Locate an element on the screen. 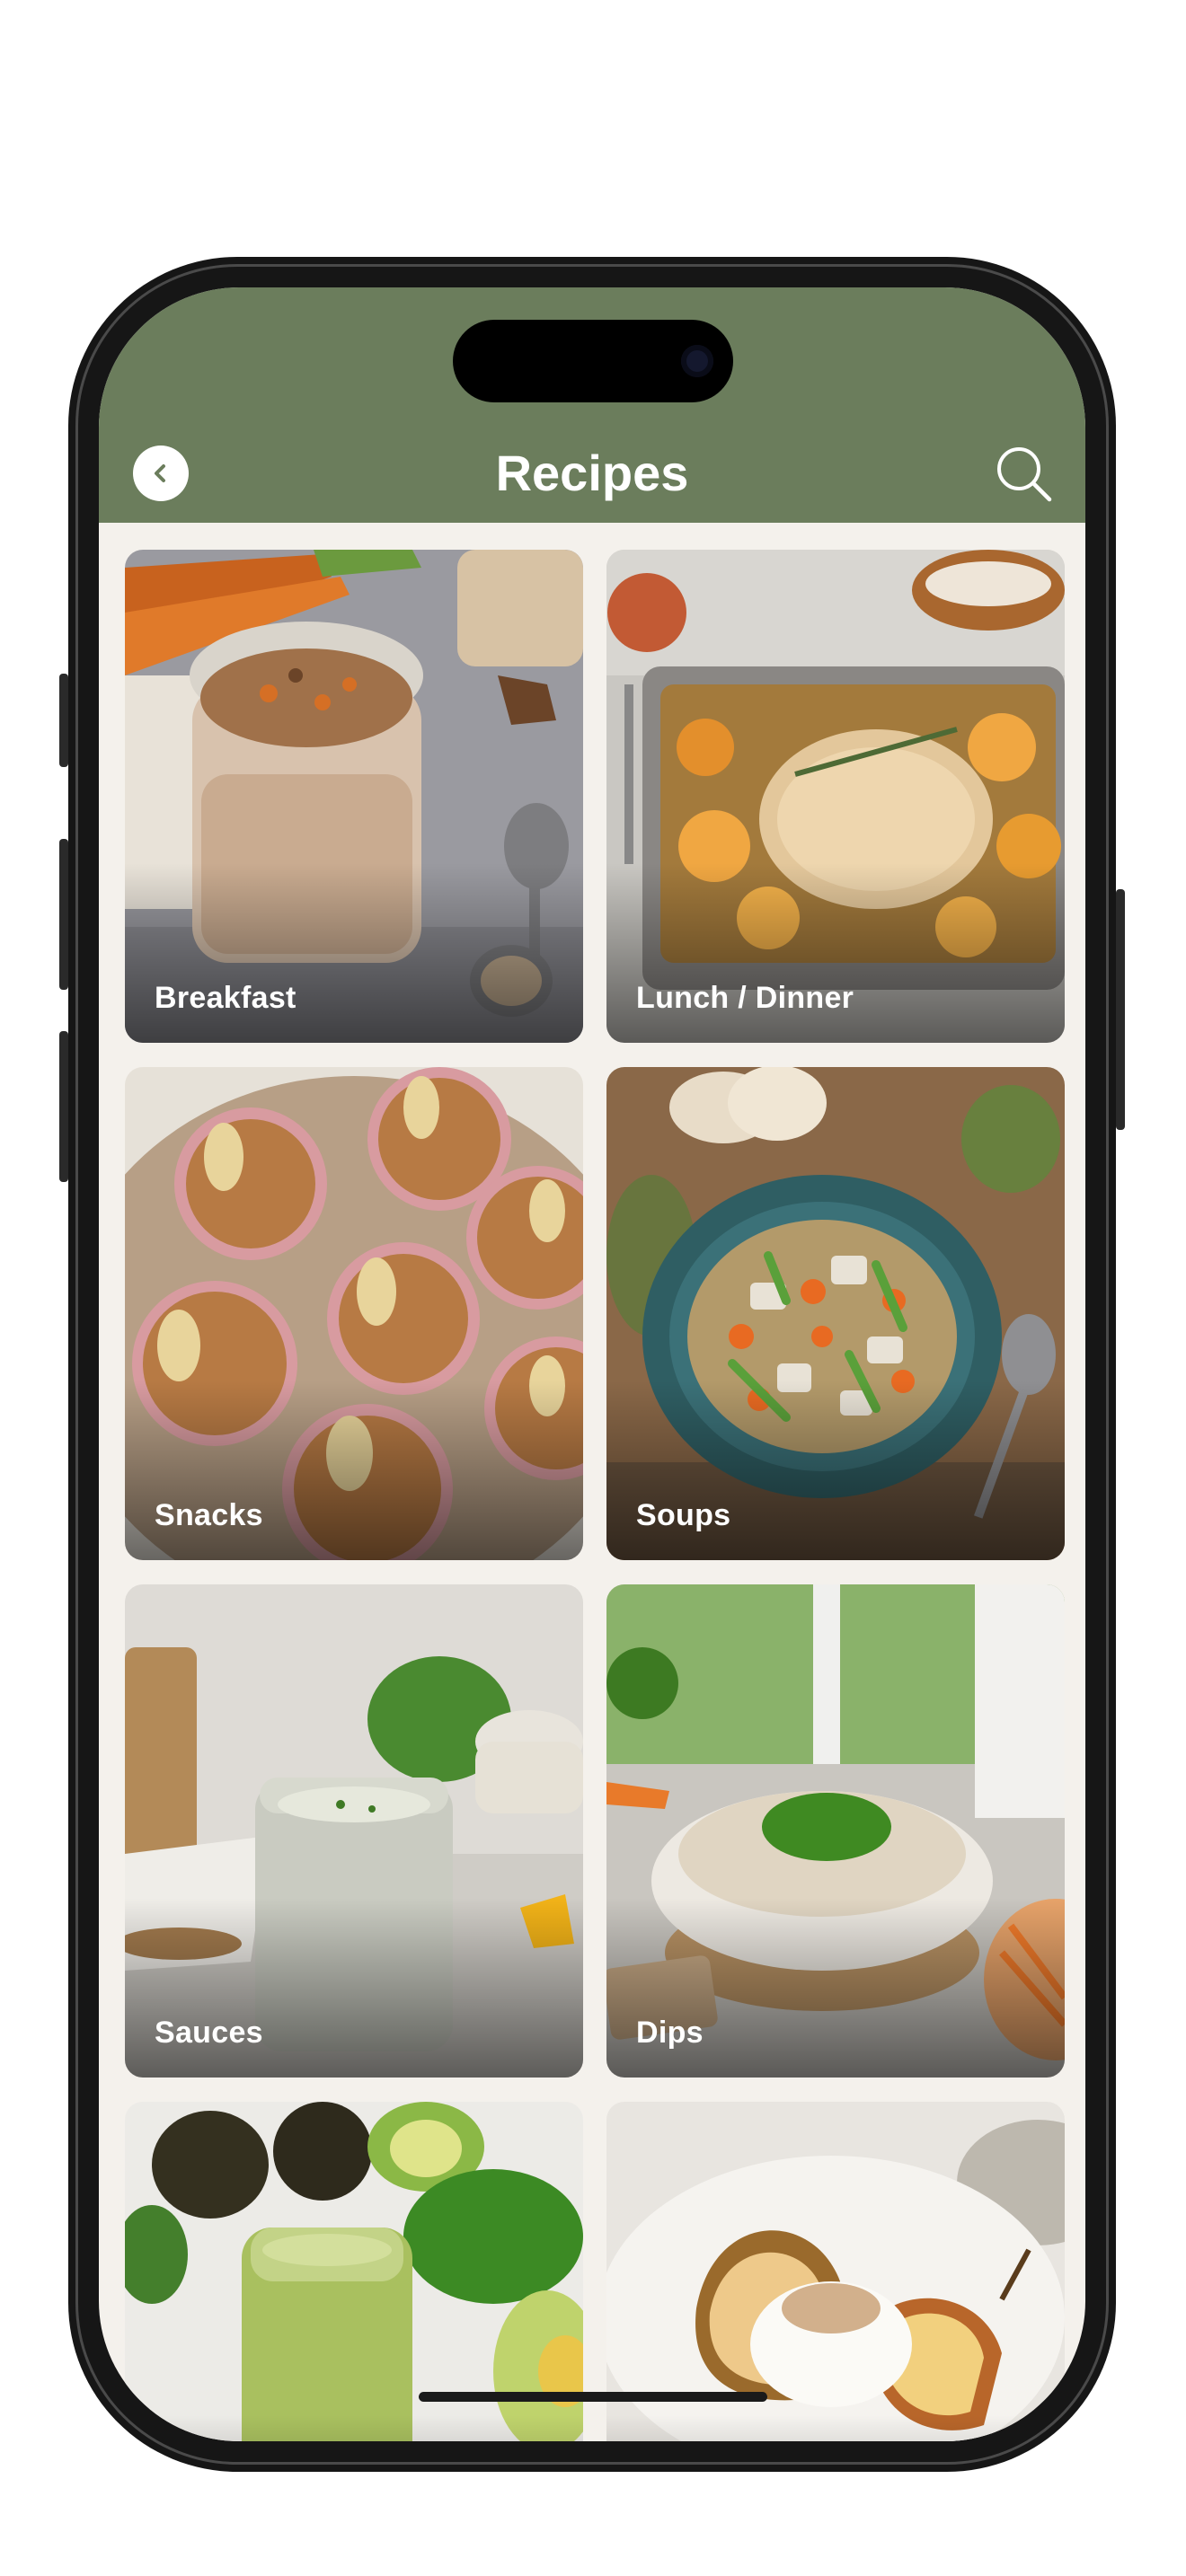  dynamic-island is located at coordinates (593, 361).